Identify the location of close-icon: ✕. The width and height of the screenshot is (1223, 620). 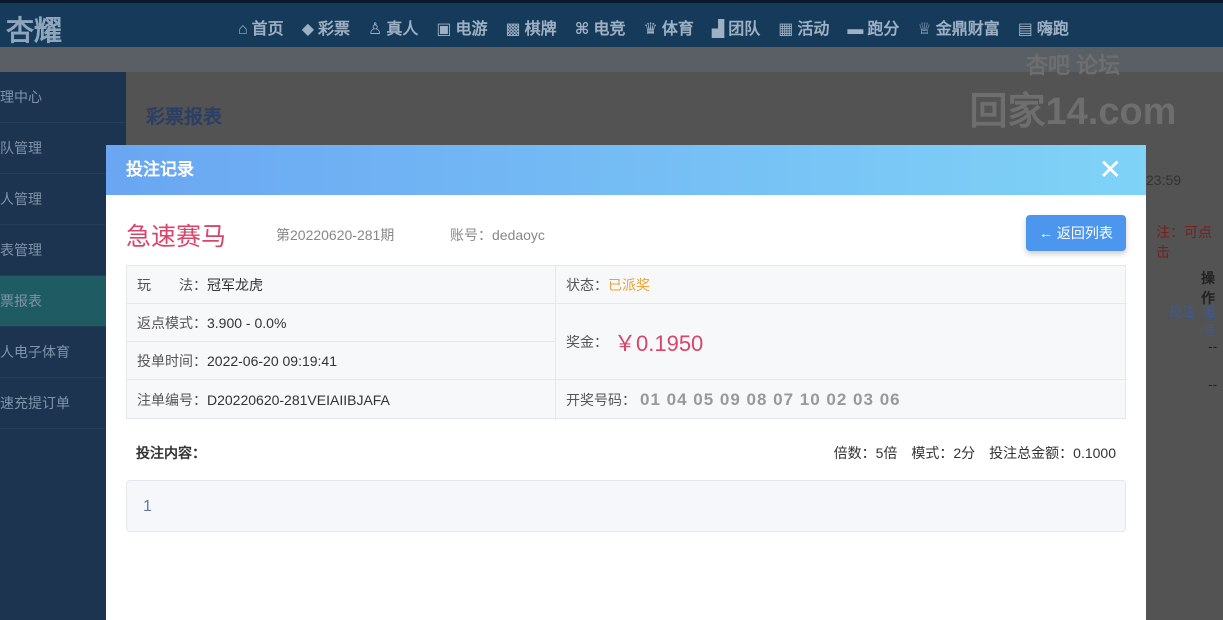
(1110, 170).